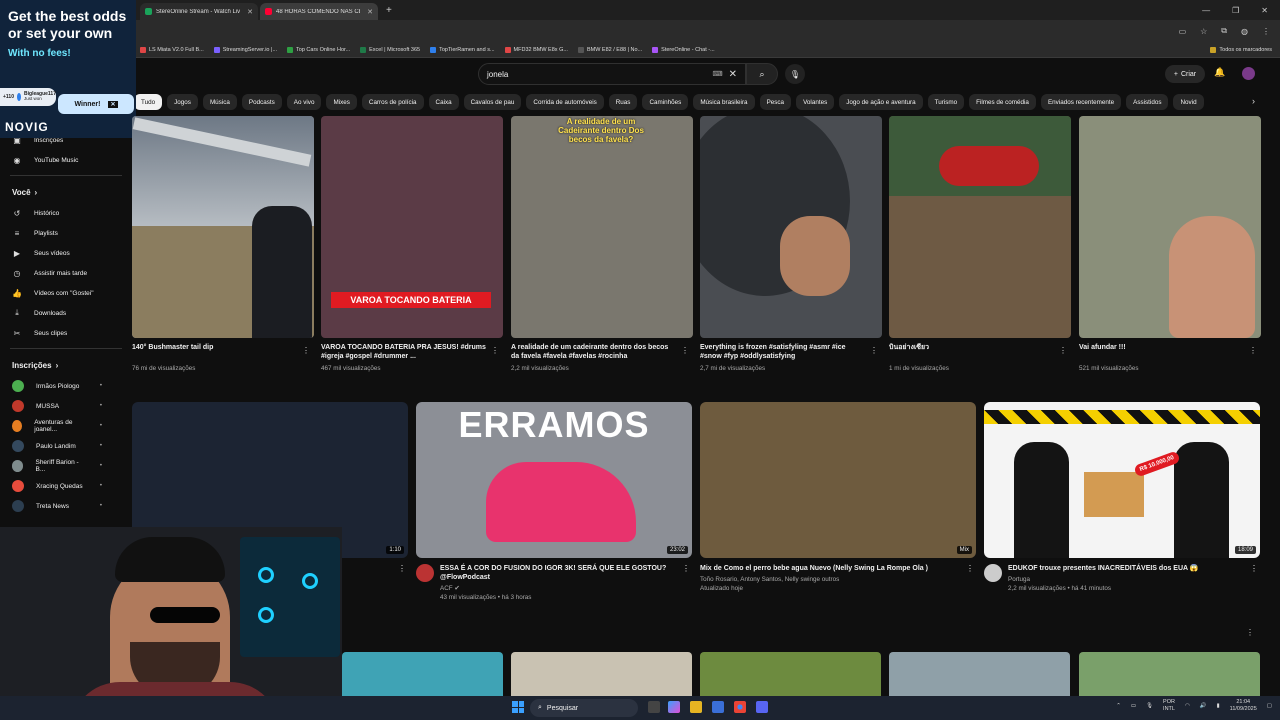 This screenshot has height=720, width=1280. I want to click on keyboard-icon: ⌨, so click(718, 74).